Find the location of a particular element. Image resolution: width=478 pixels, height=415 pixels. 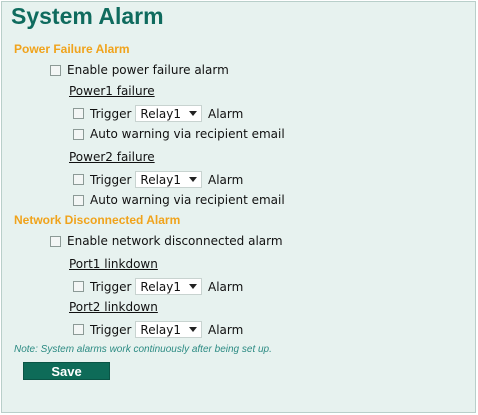

enable-network-checkbox is located at coordinates (55, 241).